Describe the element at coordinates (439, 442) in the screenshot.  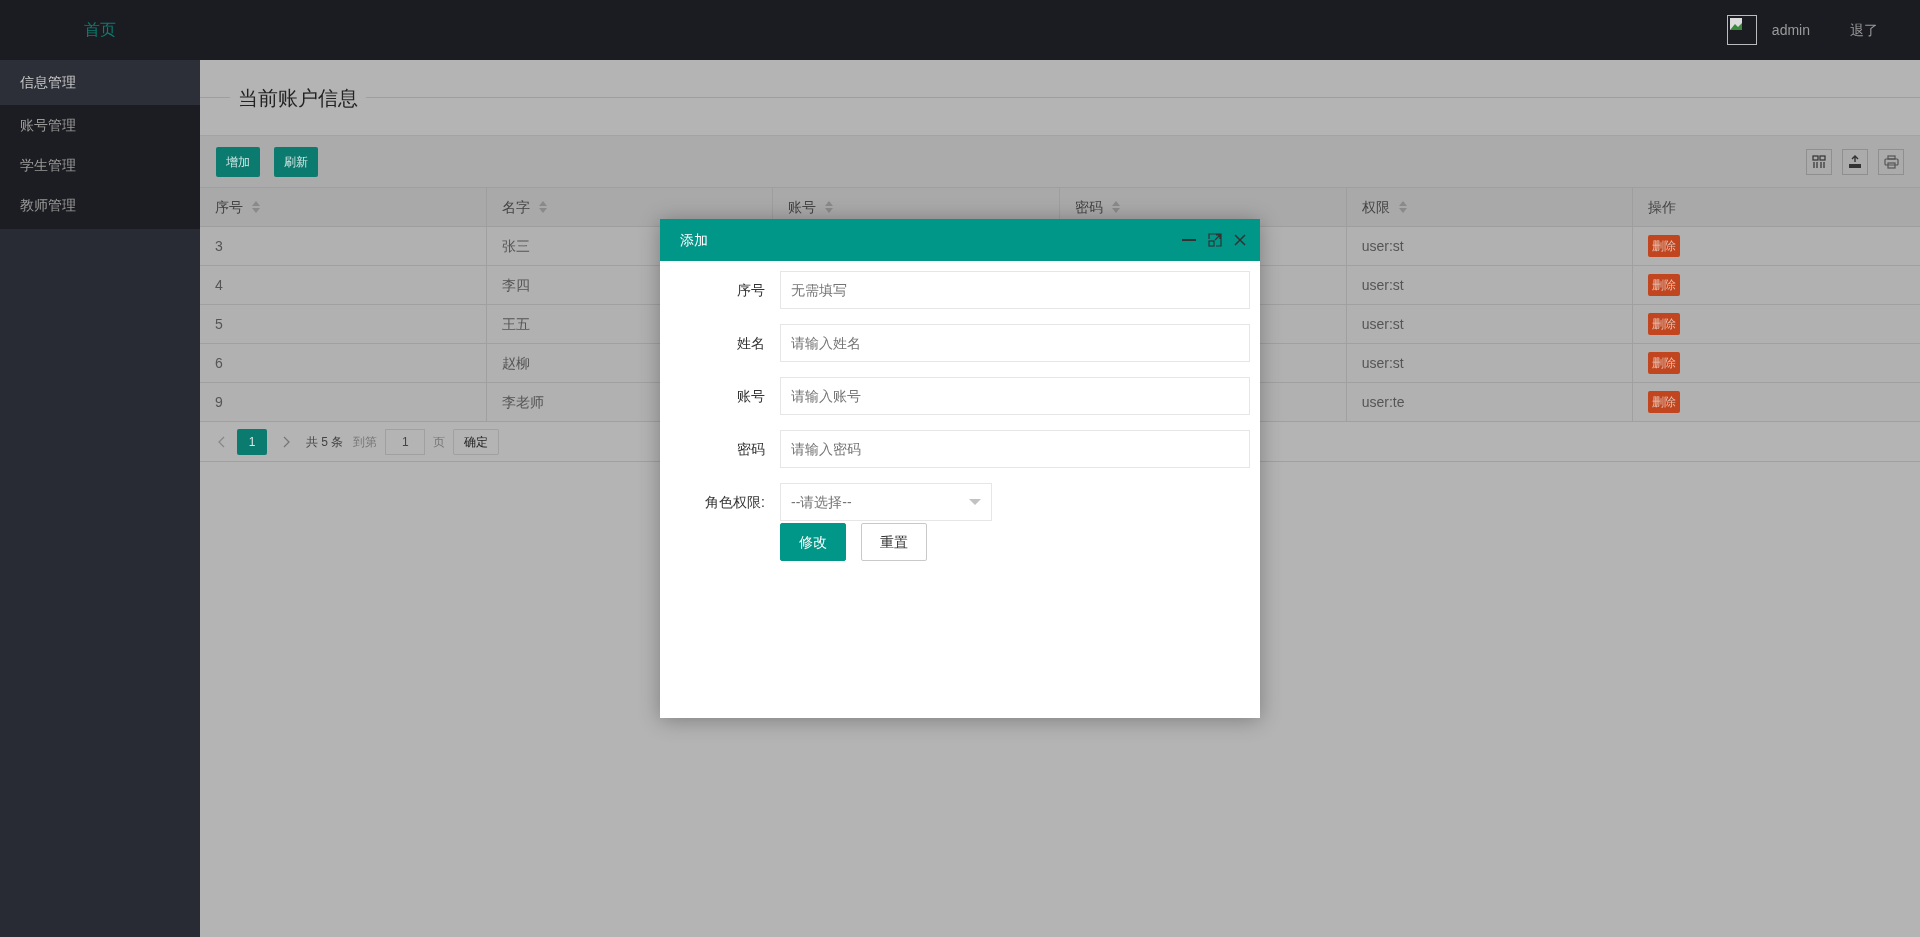
I see `page-unit: 页` at that location.